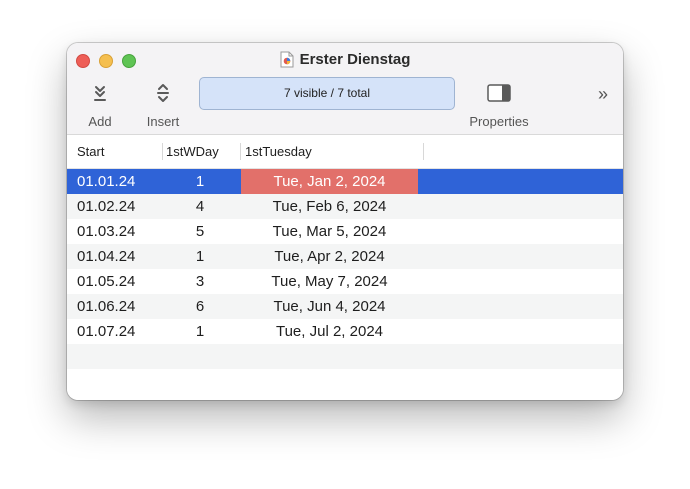  What do you see at coordinates (106, 281) in the screenshot?
I see `start-cell: 01.05.24` at bounding box center [106, 281].